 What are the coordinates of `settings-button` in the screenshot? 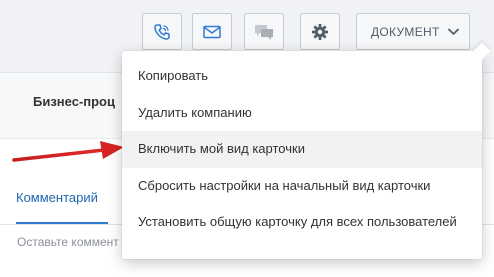 It's located at (320, 31).